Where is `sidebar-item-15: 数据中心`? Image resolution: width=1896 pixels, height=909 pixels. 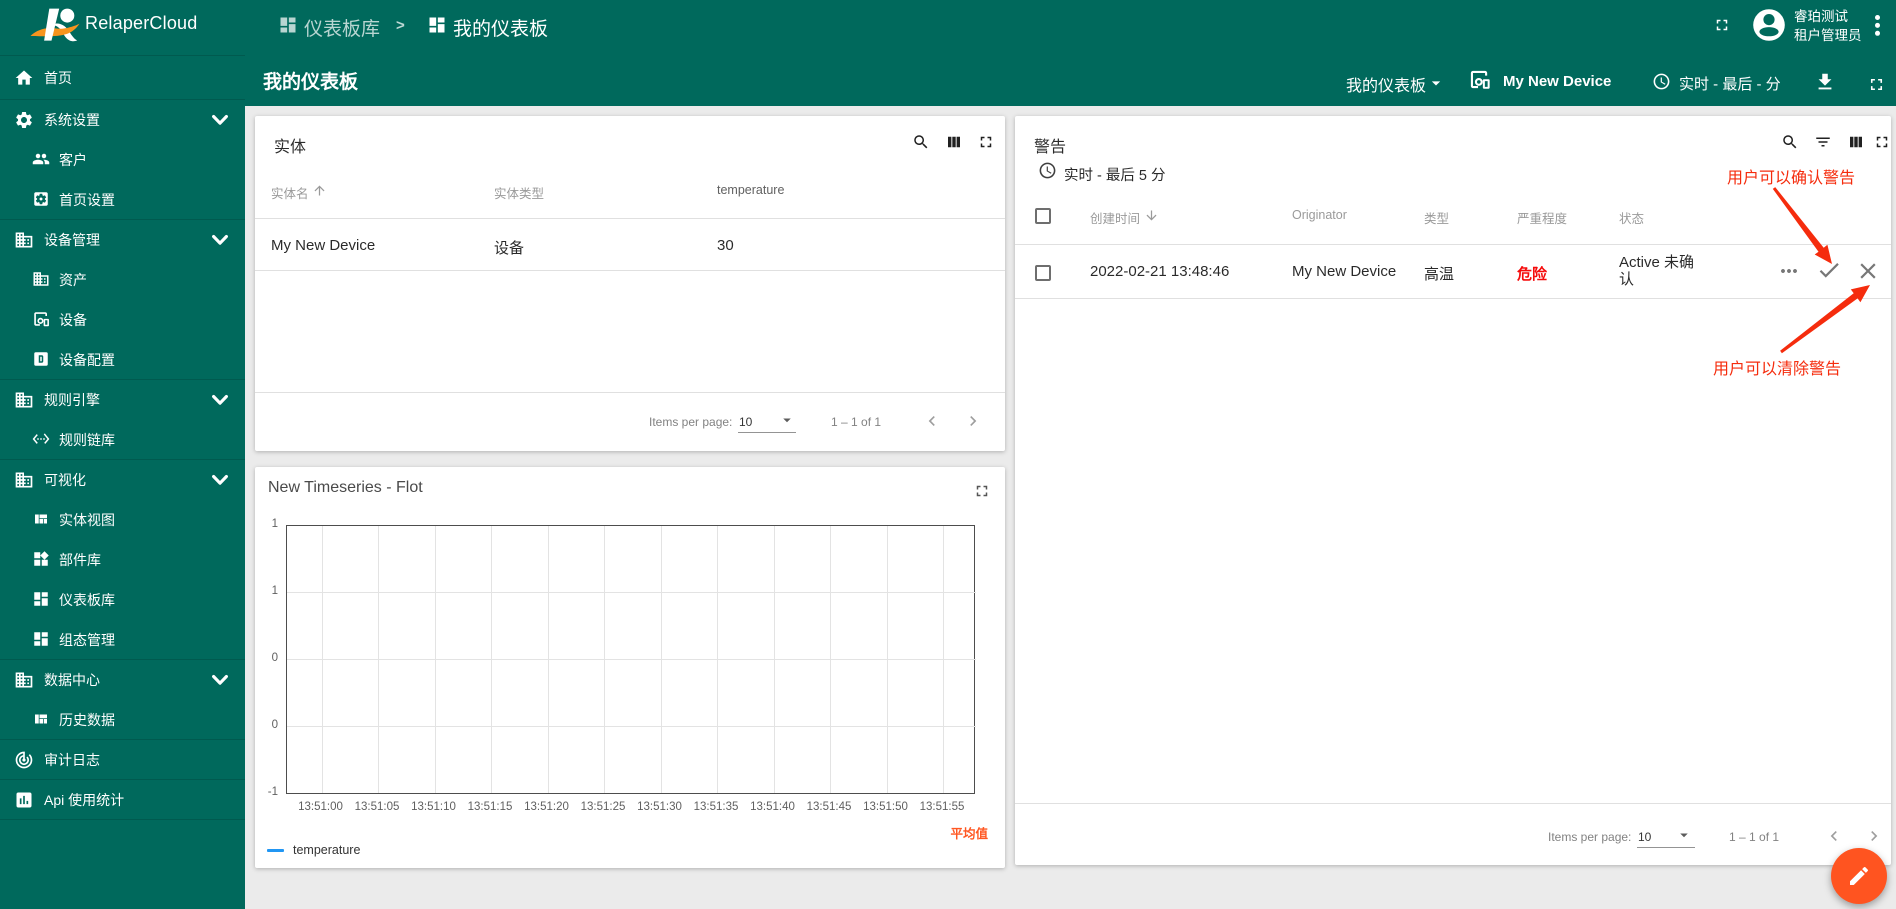 sidebar-item-15: 数据中心 is located at coordinates (122, 680).